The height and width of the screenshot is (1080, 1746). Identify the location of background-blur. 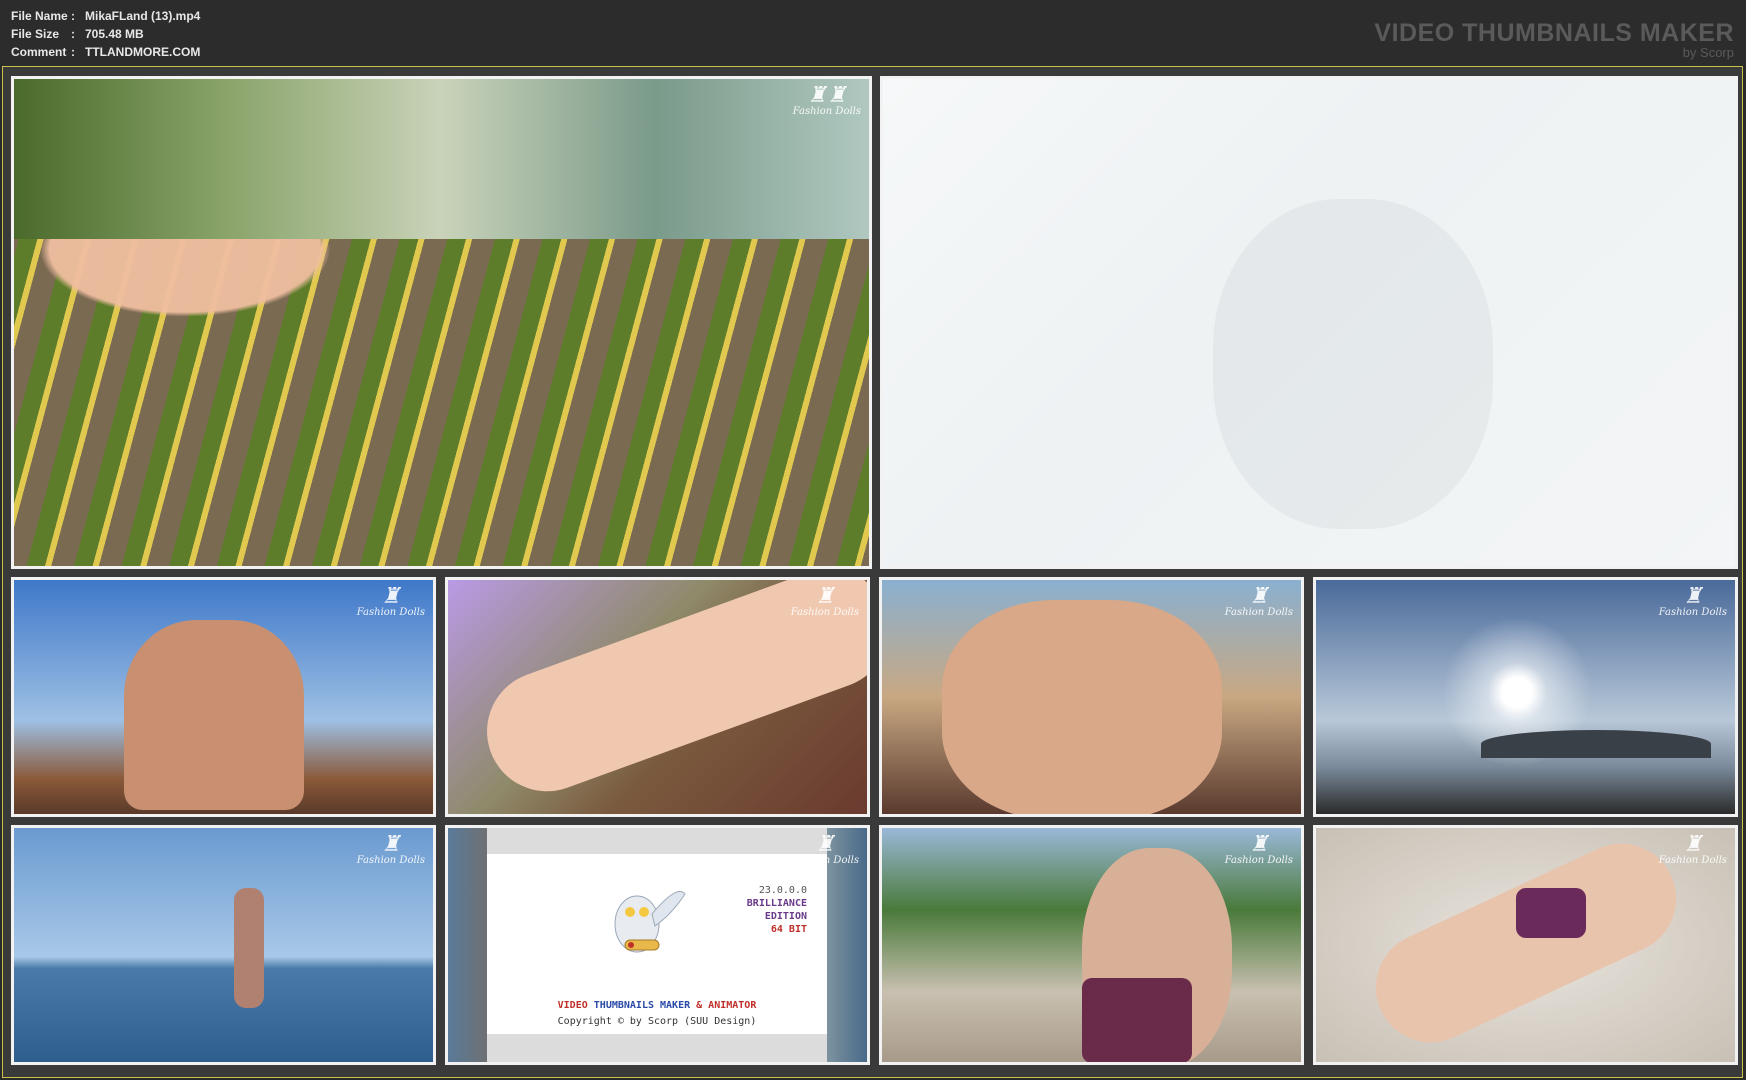
(441, 159).